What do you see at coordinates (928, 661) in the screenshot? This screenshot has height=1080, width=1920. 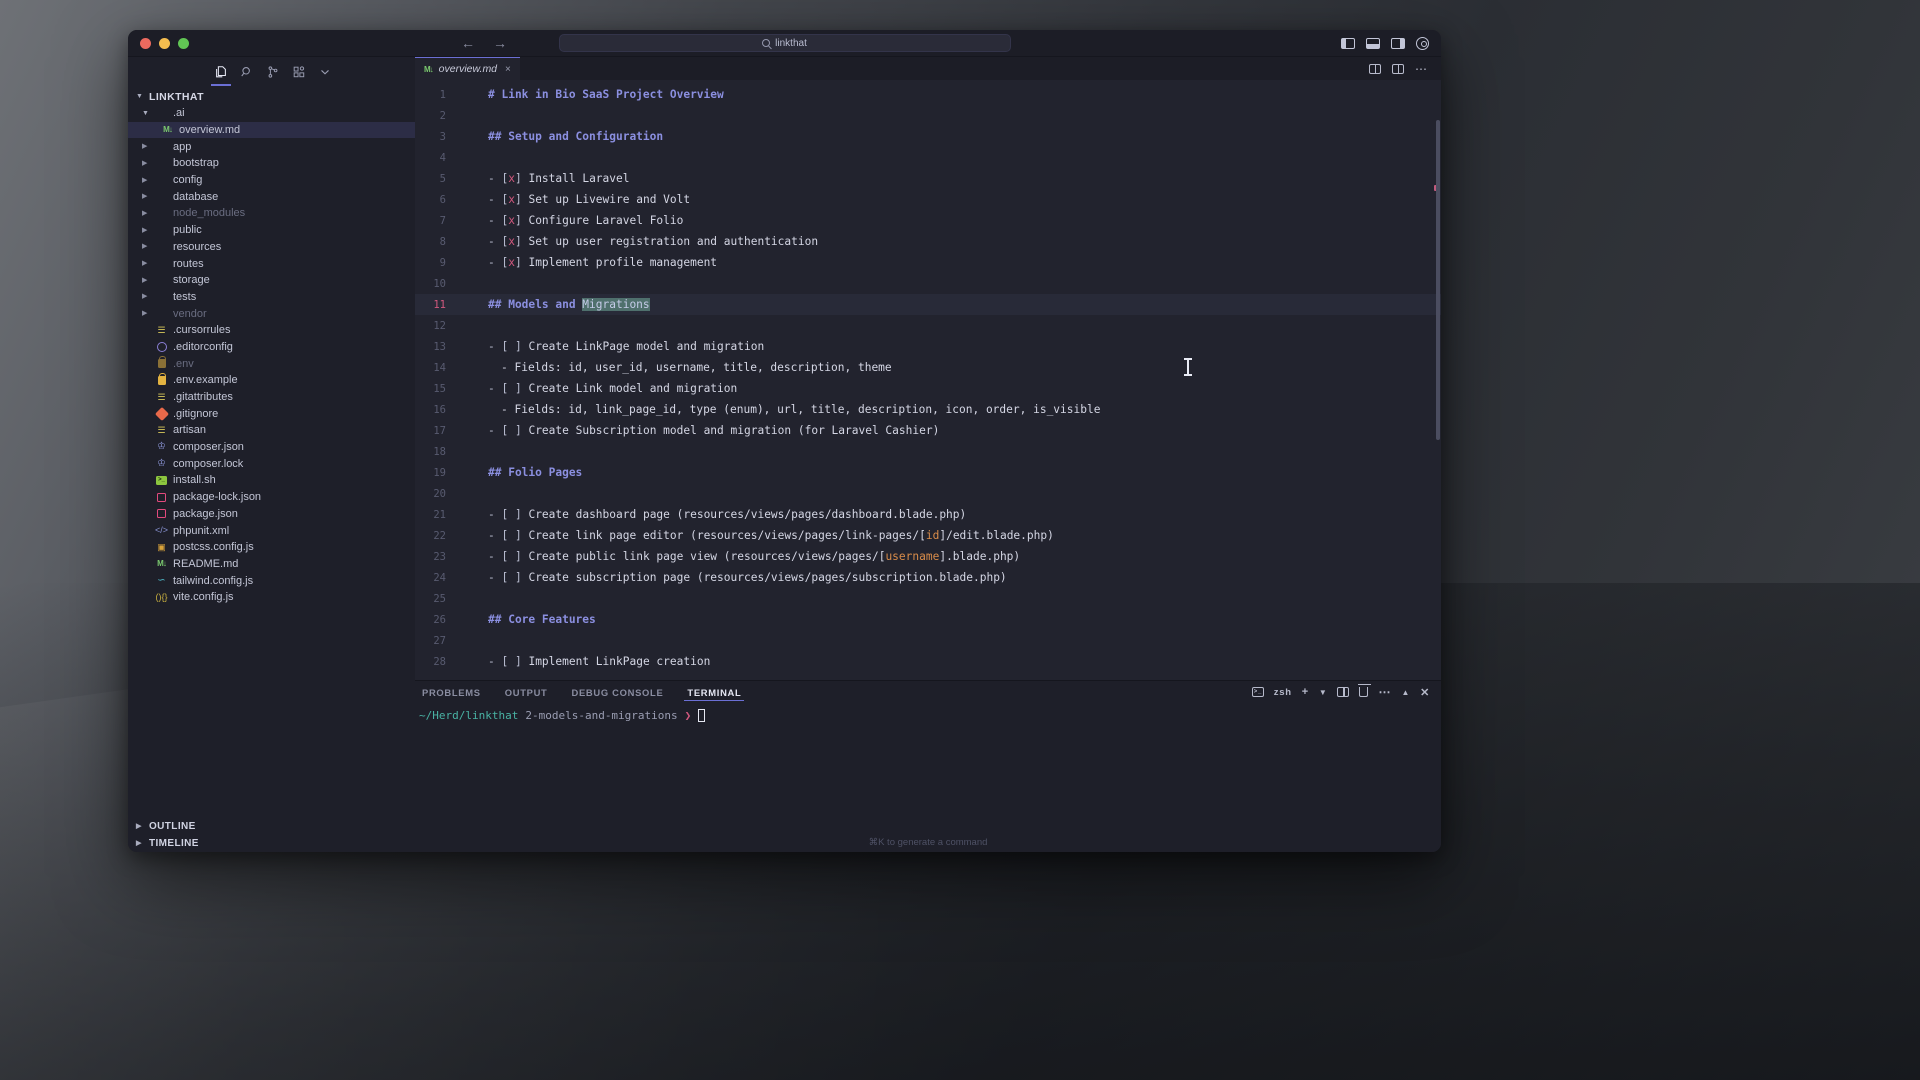 I see `code-line: 28 - [ ] Implement LinkPage creation` at bounding box center [928, 661].